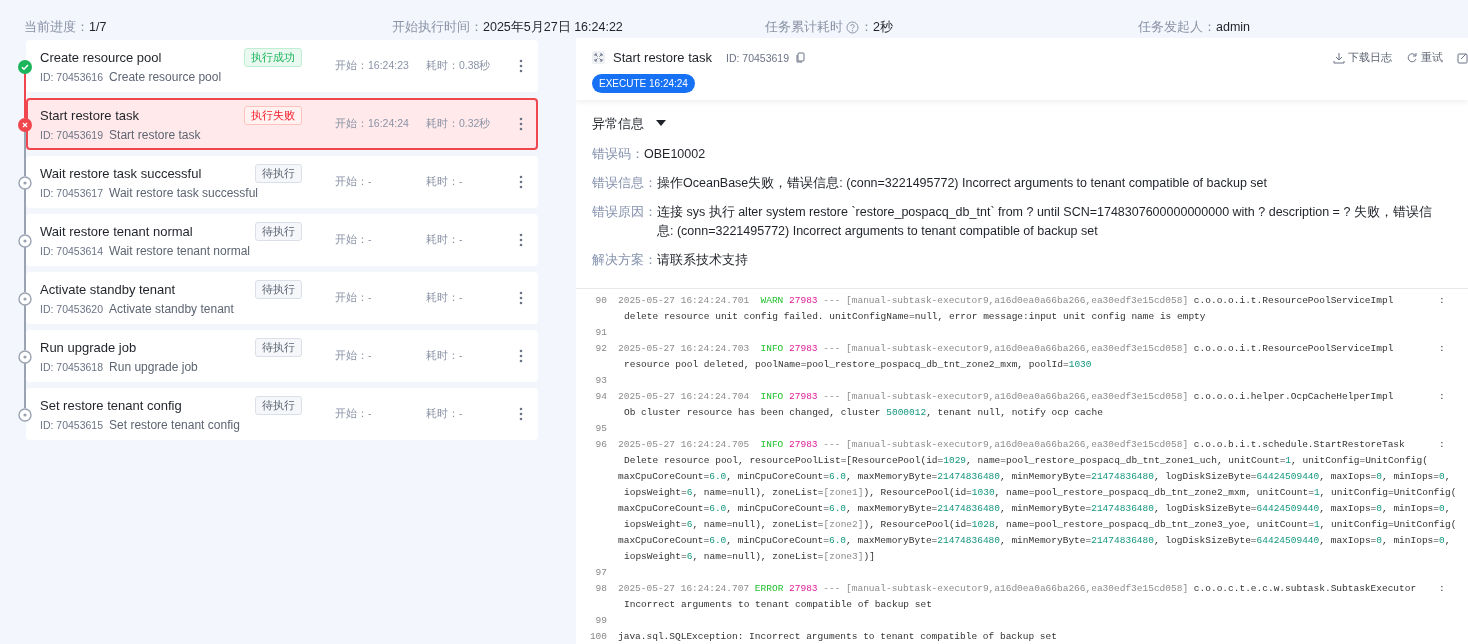 This screenshot has height=644, width=1468. What do you see at coordinates (1031, 396) in the screenshot?
I see `log-line: 2025-05-27 16:24:24.704 INFO 27983 --- [manual-subtask-executor9,a16d0ea0a66ba266,ea30edf3e15cd058] c.o.o.o.i.helper.OcpCacheHelperImpl :` at bounding box center [1031, 396].